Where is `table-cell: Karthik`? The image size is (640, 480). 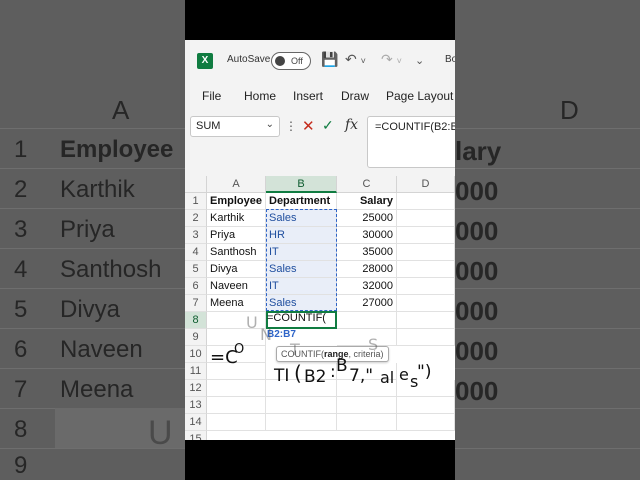
table-cell: Karthik is located at coordinates (236, 218).